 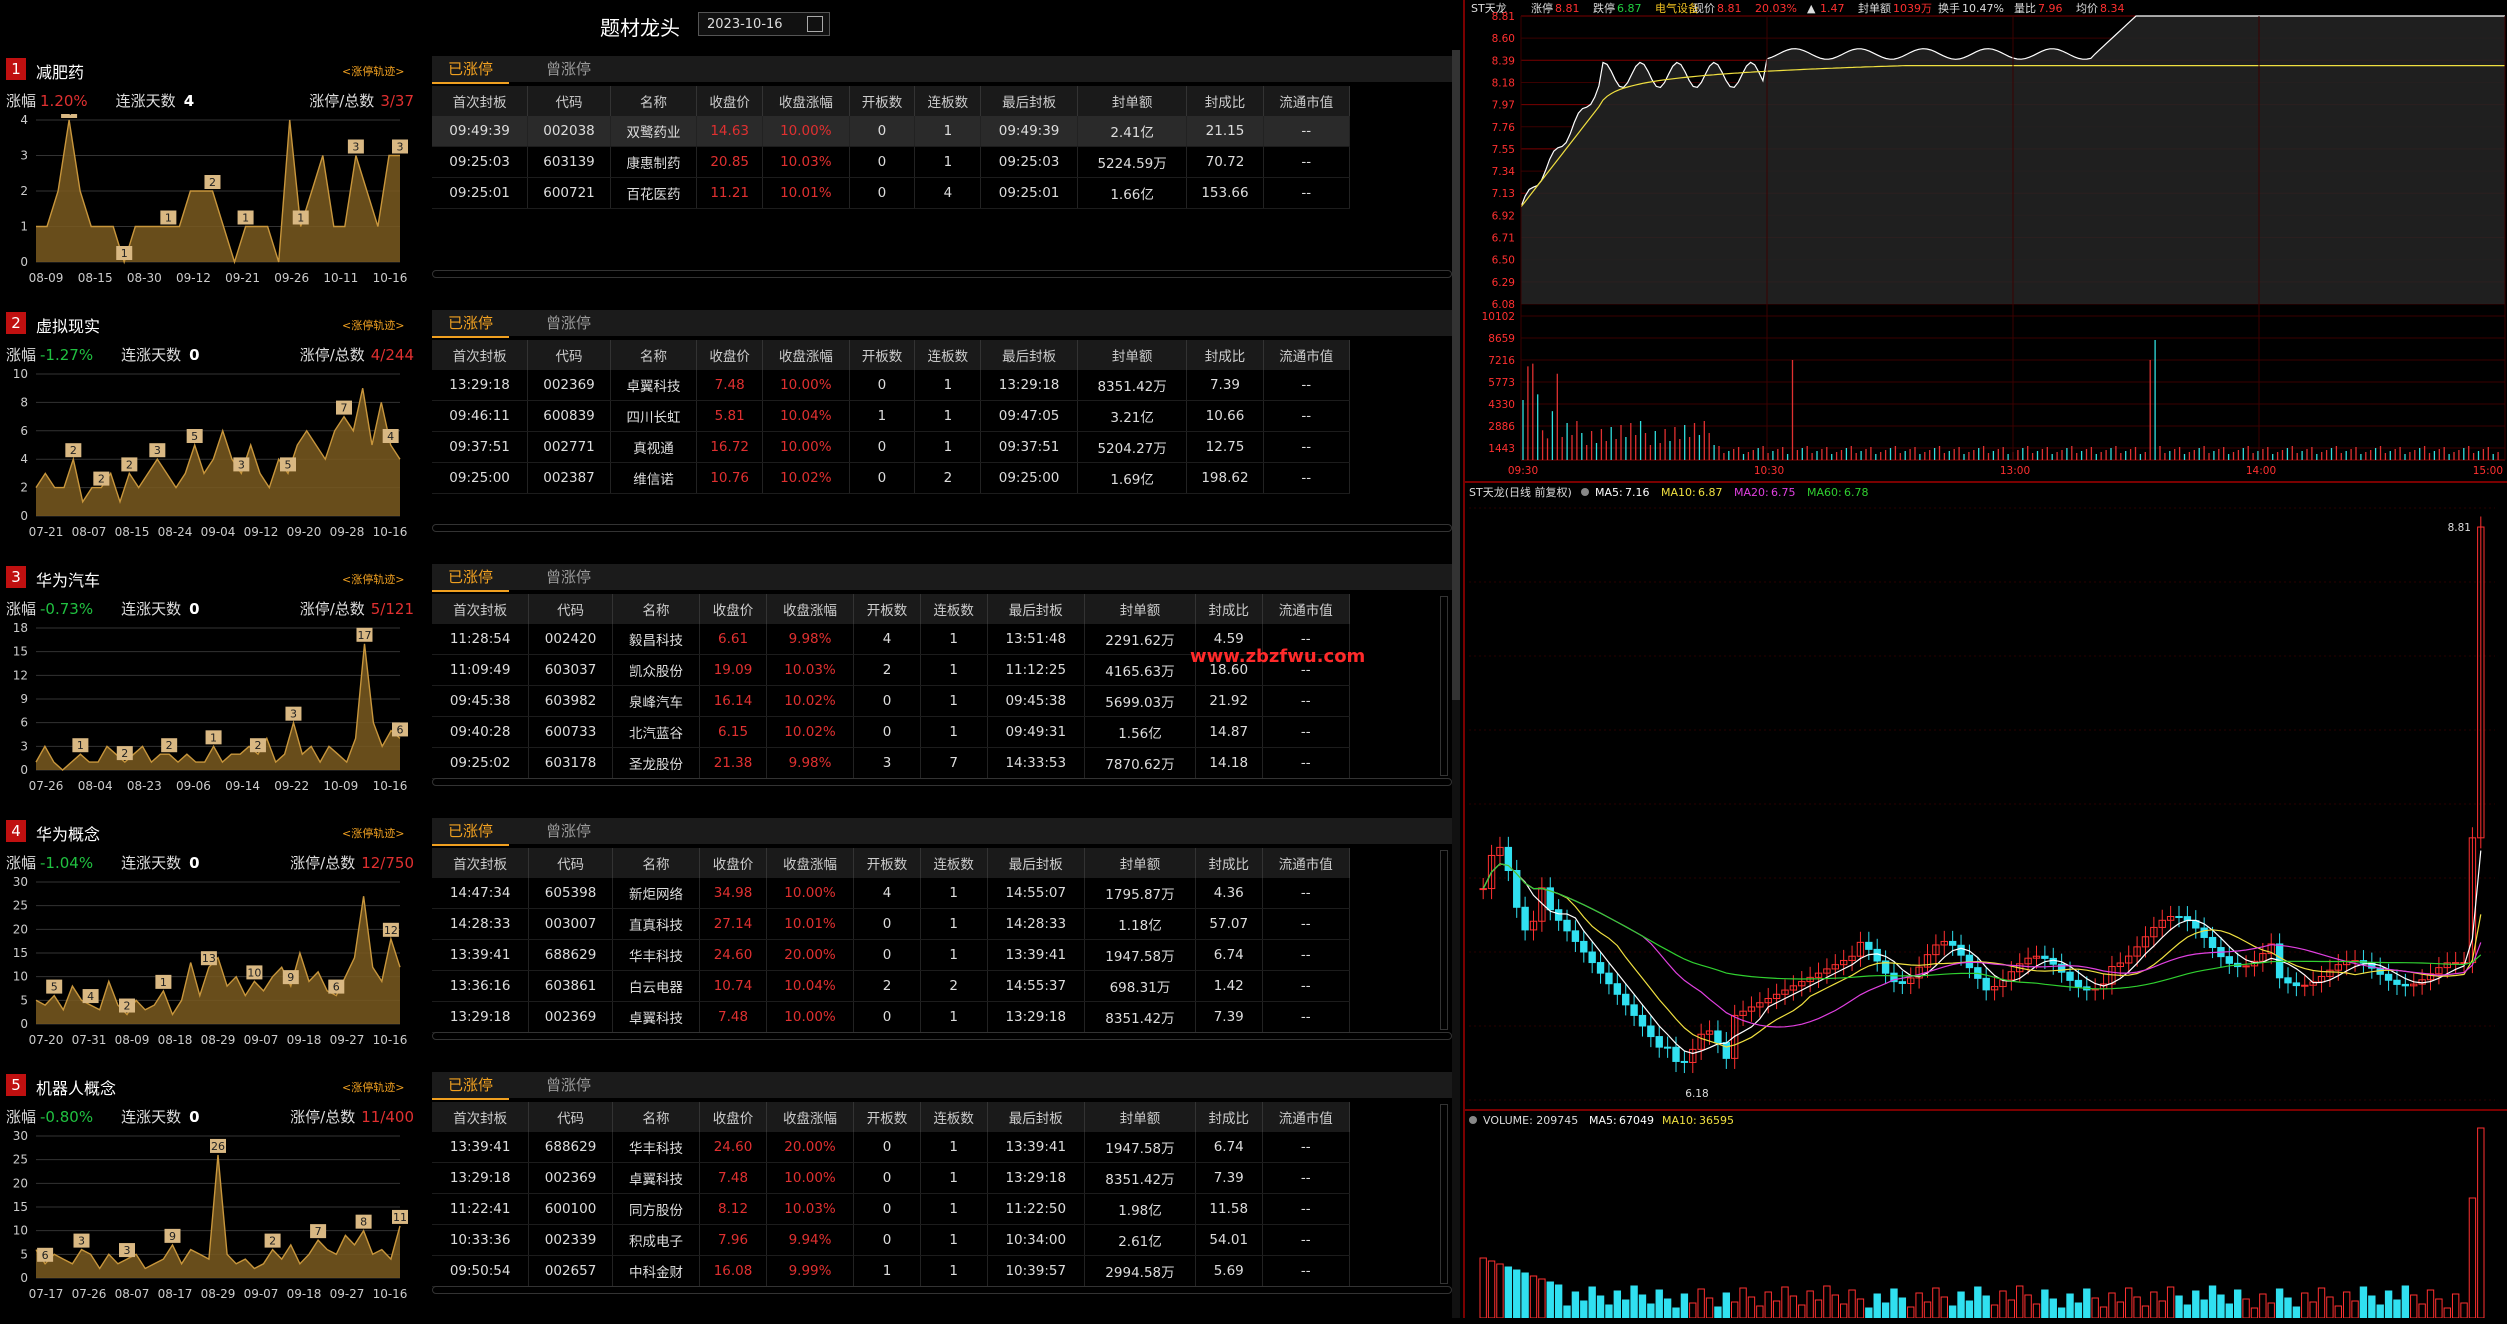 What do you see at coordinates (68, 325) in the screenshot?
I see `concept-name: 虚拟现实` at bounding box center [68, 325].